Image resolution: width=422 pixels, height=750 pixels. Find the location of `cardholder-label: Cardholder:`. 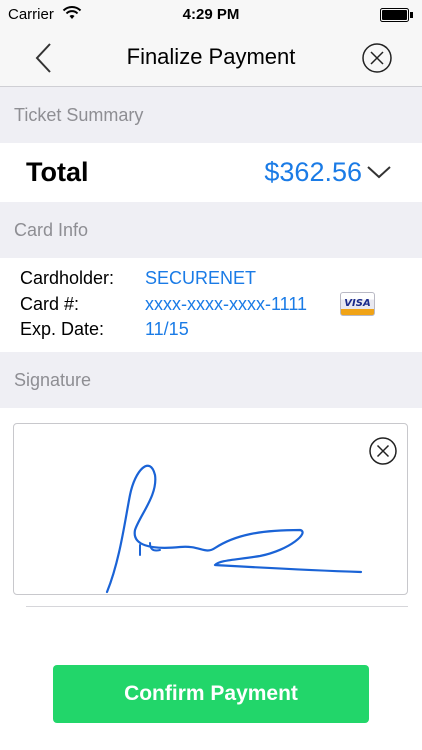

cardholder-label: Cardholder: is located at coordinates (67, 278).